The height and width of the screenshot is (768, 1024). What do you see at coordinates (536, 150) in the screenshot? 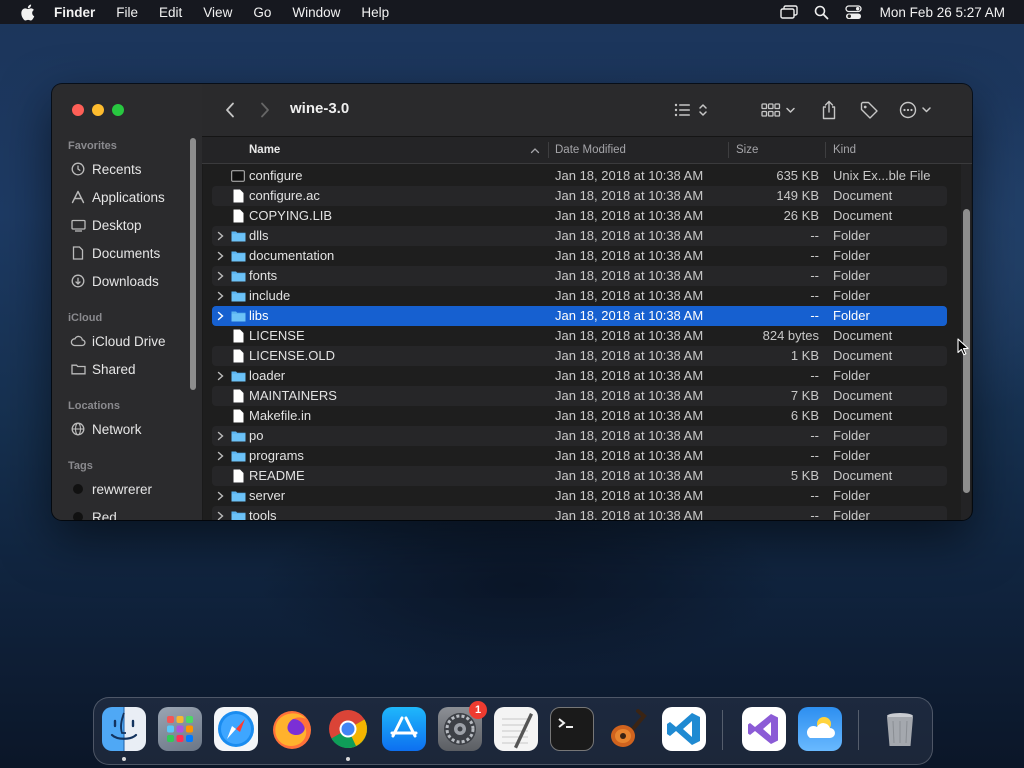
I see `sort-ascending-icon` at bounding box center [536, 150].